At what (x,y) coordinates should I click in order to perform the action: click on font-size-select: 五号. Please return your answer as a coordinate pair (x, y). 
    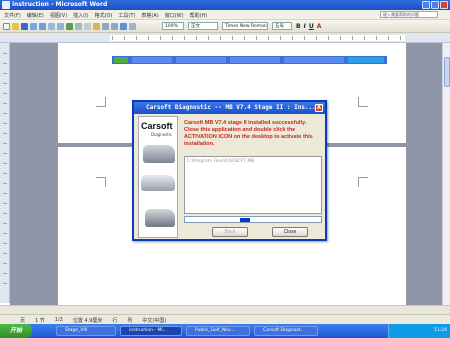
    Looking at the image, I should click on (282, 26).